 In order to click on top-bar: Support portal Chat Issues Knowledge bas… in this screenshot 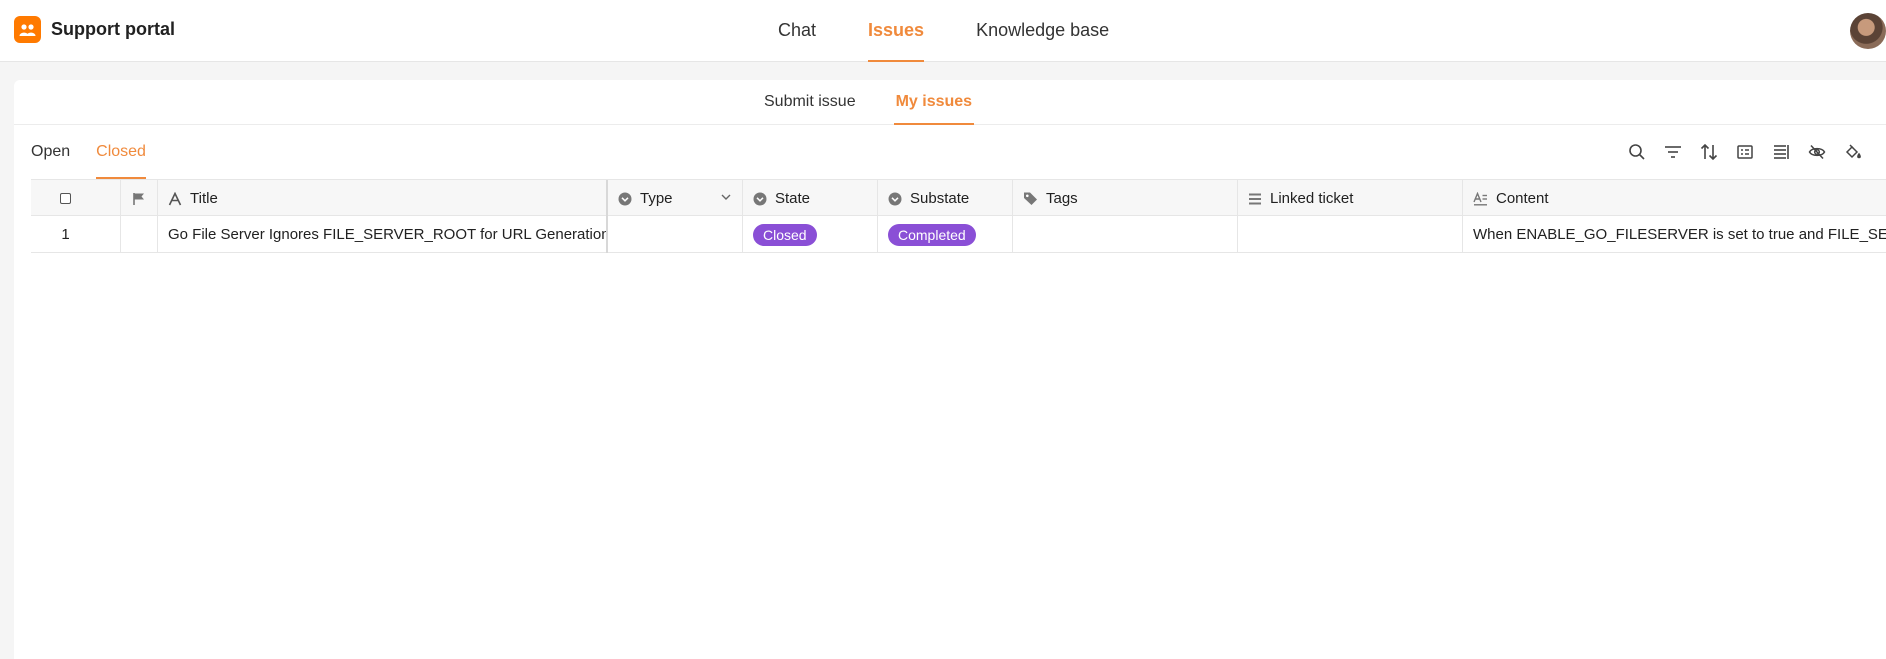, I will do `click(943, 31)`.